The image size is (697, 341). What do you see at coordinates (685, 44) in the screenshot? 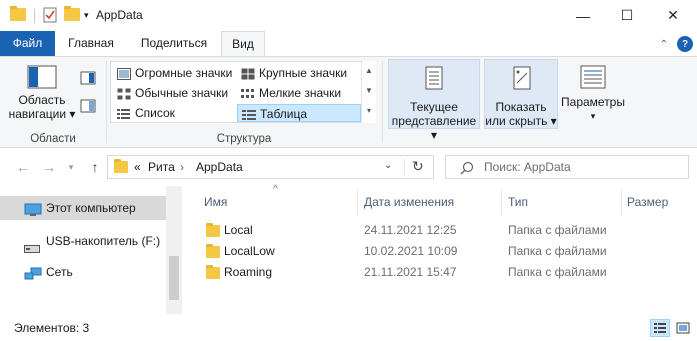
I see `help-icon: ?` at bounding box center [685, 44].